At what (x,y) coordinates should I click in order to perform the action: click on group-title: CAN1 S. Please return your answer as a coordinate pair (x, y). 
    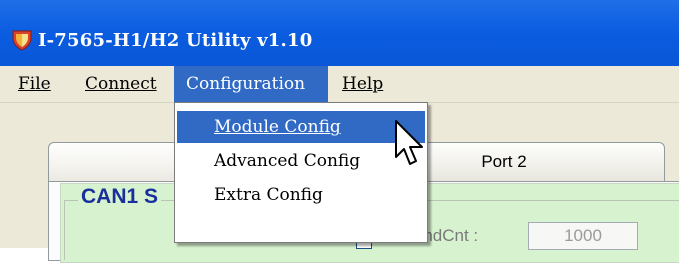
    Looking at the image, I should click on (120, 197).